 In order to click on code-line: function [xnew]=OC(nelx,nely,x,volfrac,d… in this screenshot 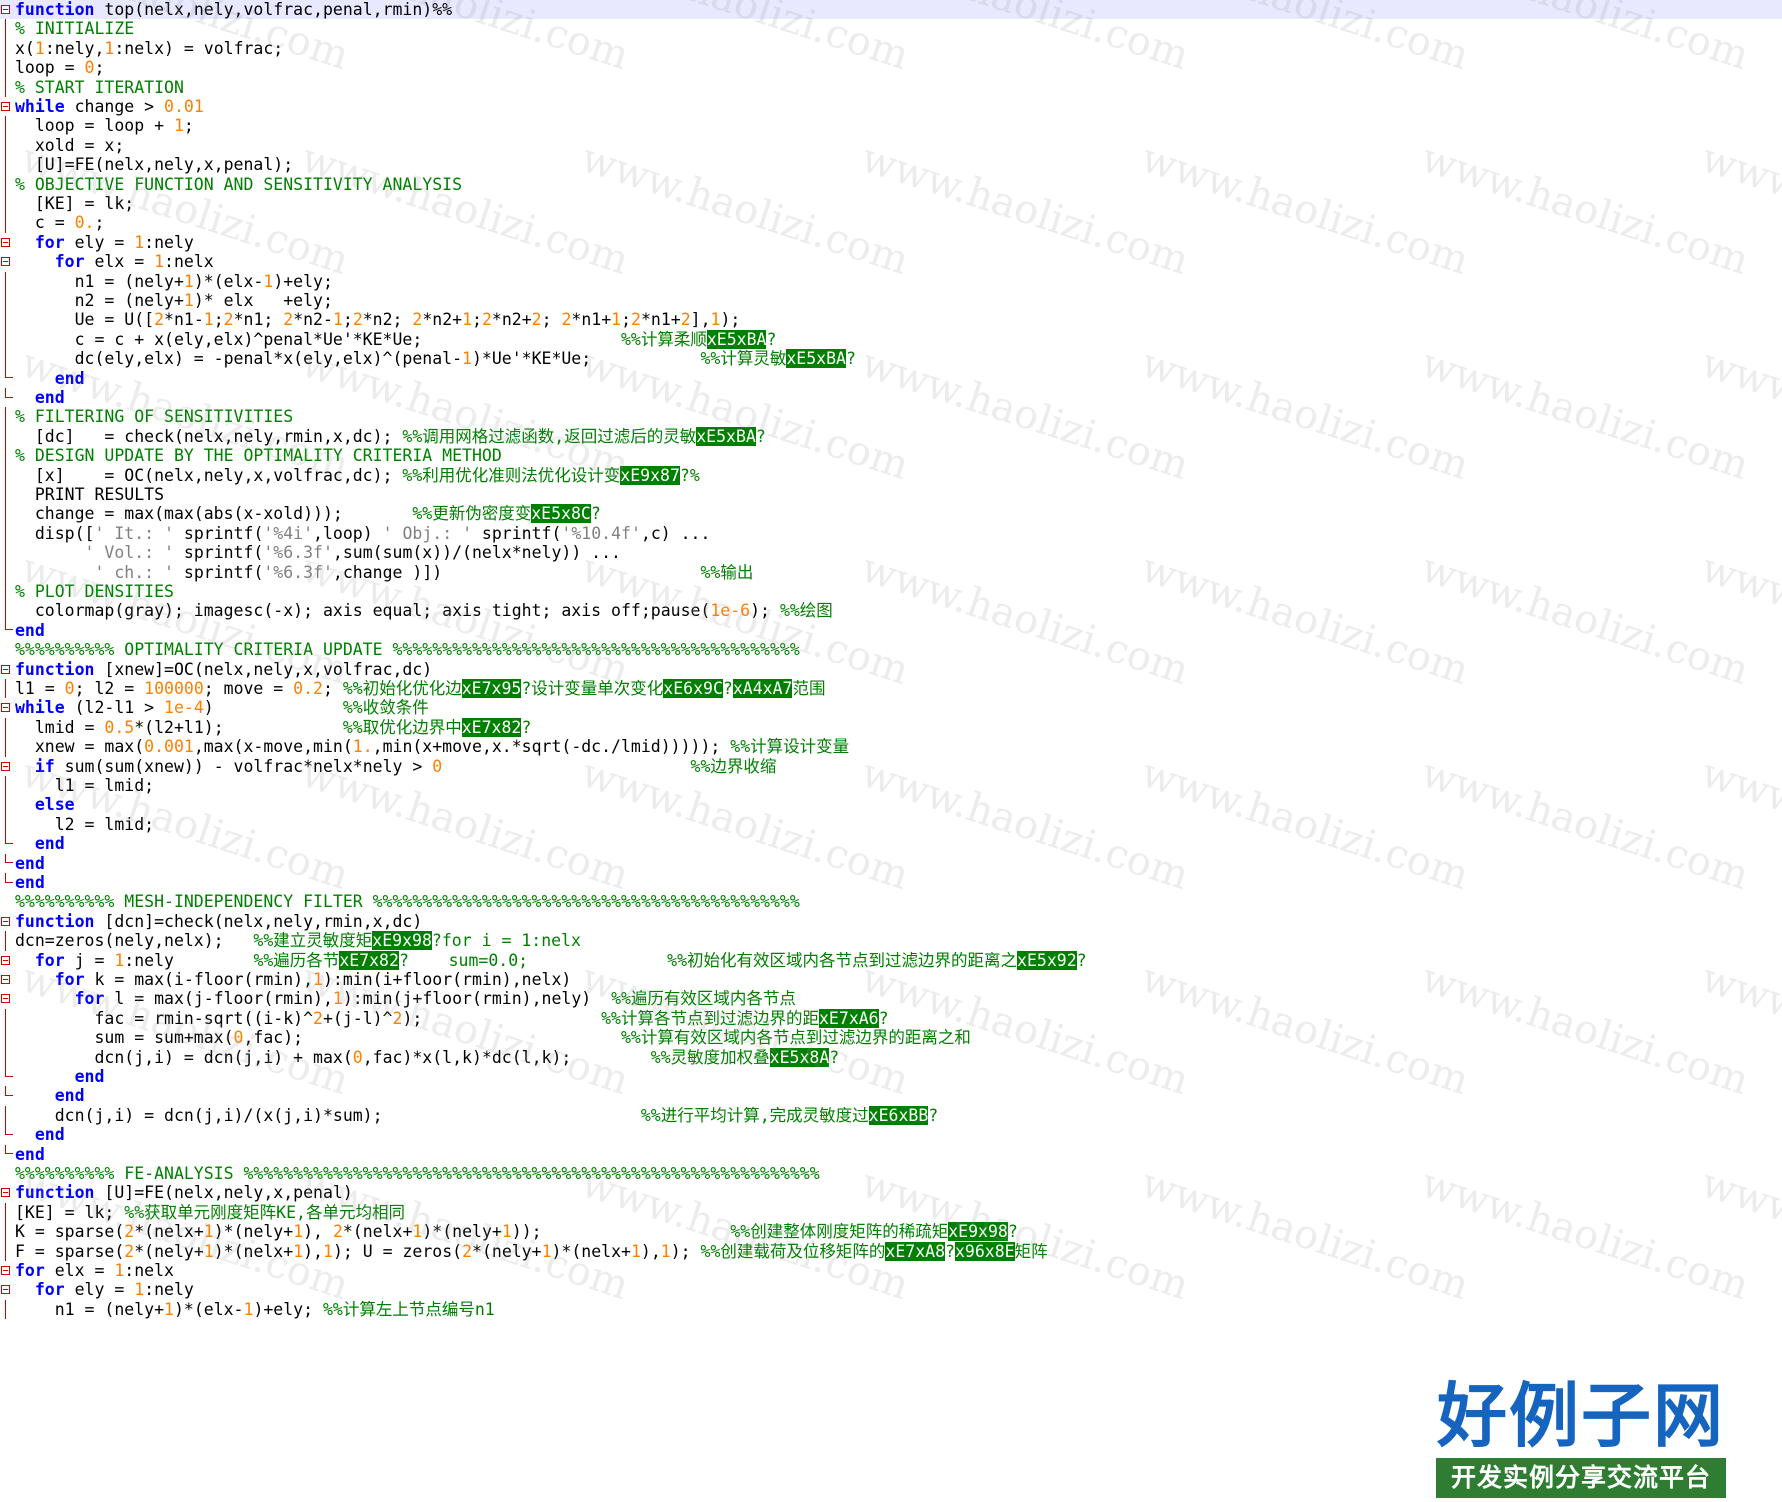, I will do `click(891, 669)`.